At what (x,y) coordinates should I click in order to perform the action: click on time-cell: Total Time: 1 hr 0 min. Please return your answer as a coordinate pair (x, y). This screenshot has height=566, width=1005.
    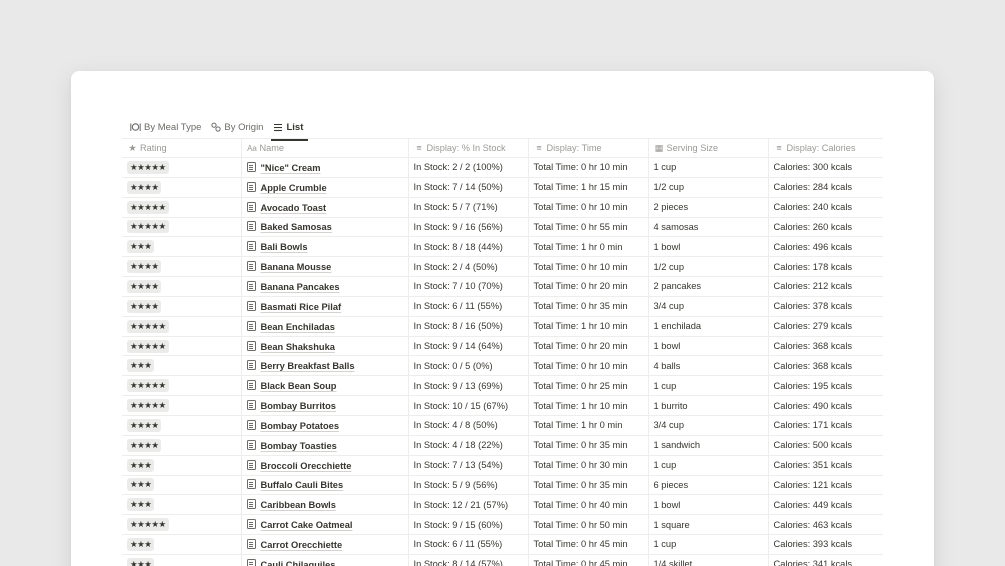
    Looking at the image, I should click on (588, 425).